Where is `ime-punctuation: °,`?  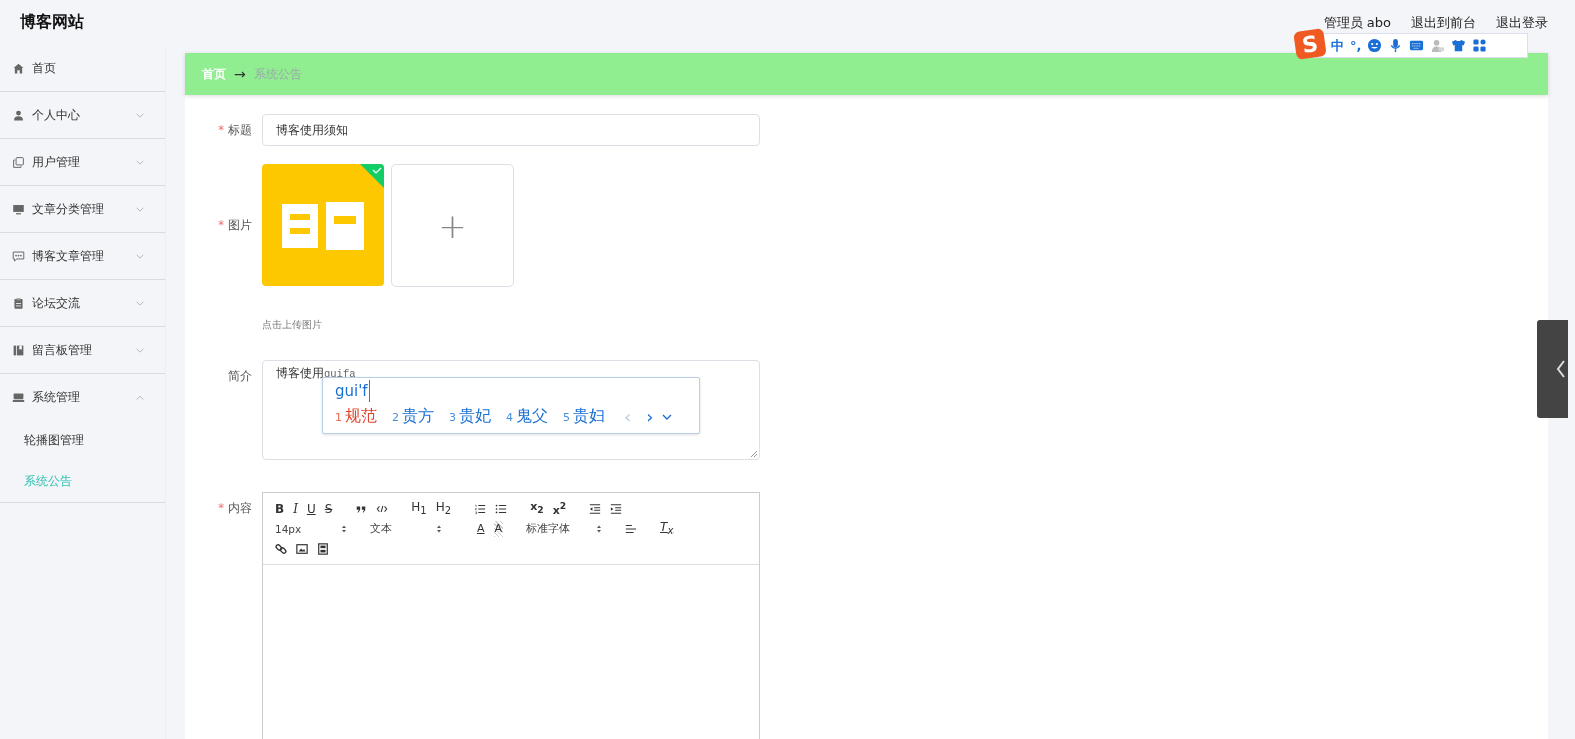 ime-punctuation: °, is located at coordinates (1356, 45).